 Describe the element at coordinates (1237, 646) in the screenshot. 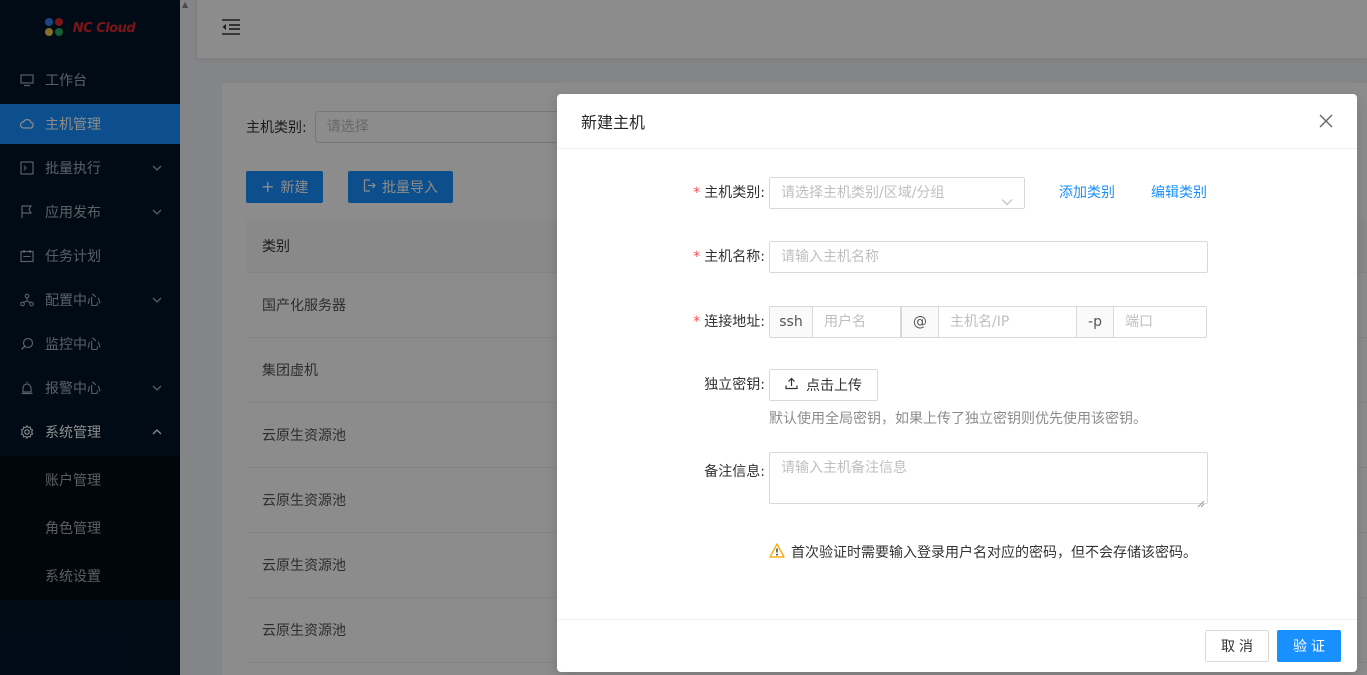

I see `cancel-button: 取消` at that location.